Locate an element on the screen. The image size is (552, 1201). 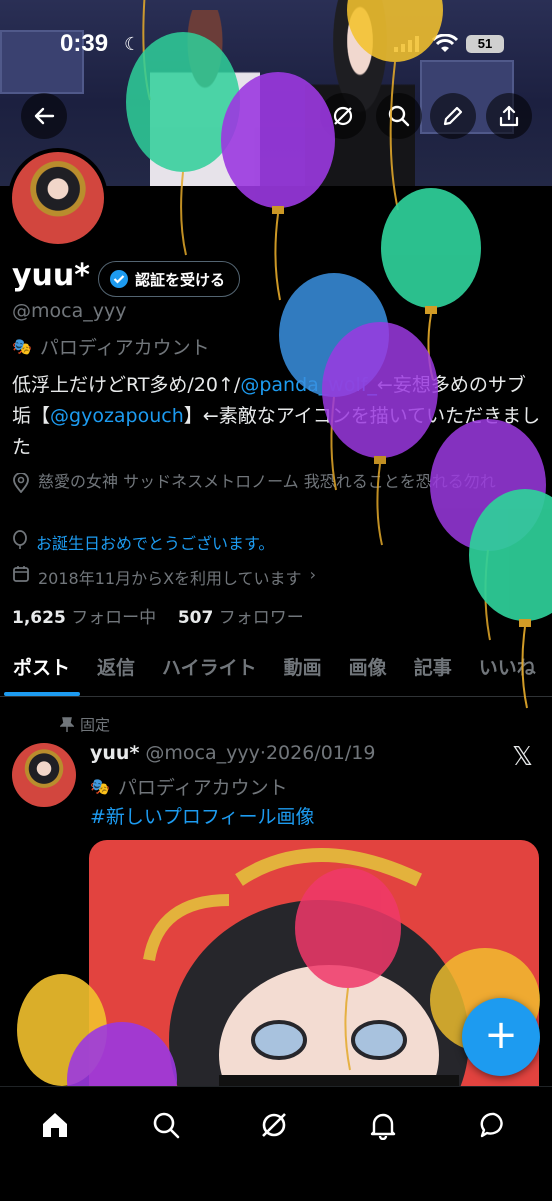
location-icon is located at coordinates (21, 483).